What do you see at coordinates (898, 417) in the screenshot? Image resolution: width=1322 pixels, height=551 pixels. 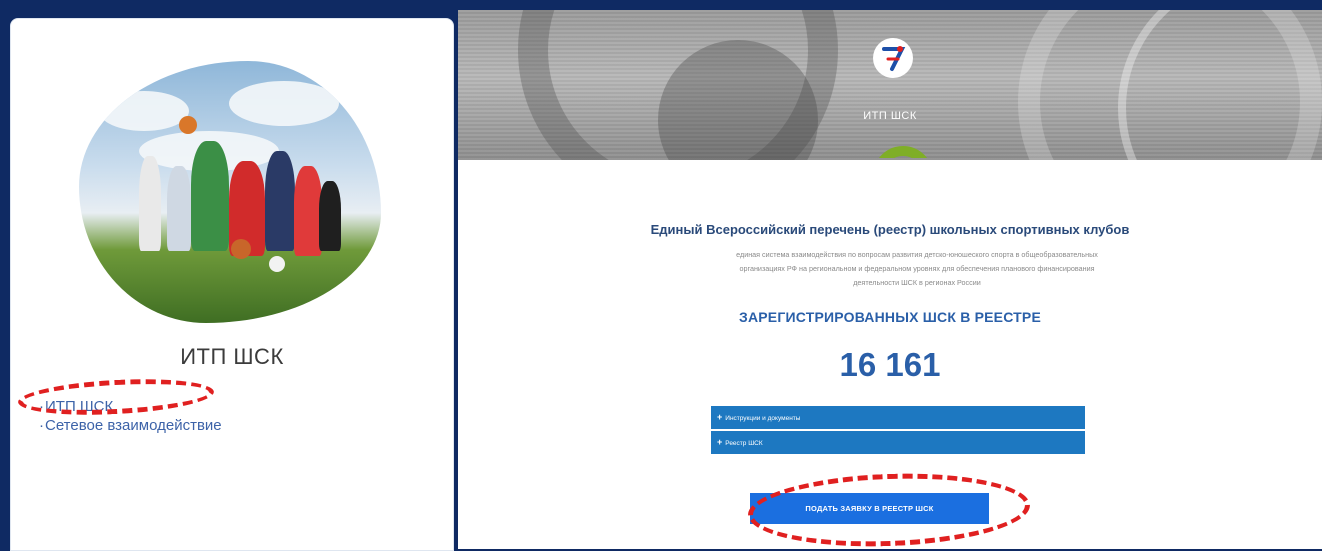 I see `accordion-item-instructions: + Инструкции и документы` at bounding box center [898, 417].